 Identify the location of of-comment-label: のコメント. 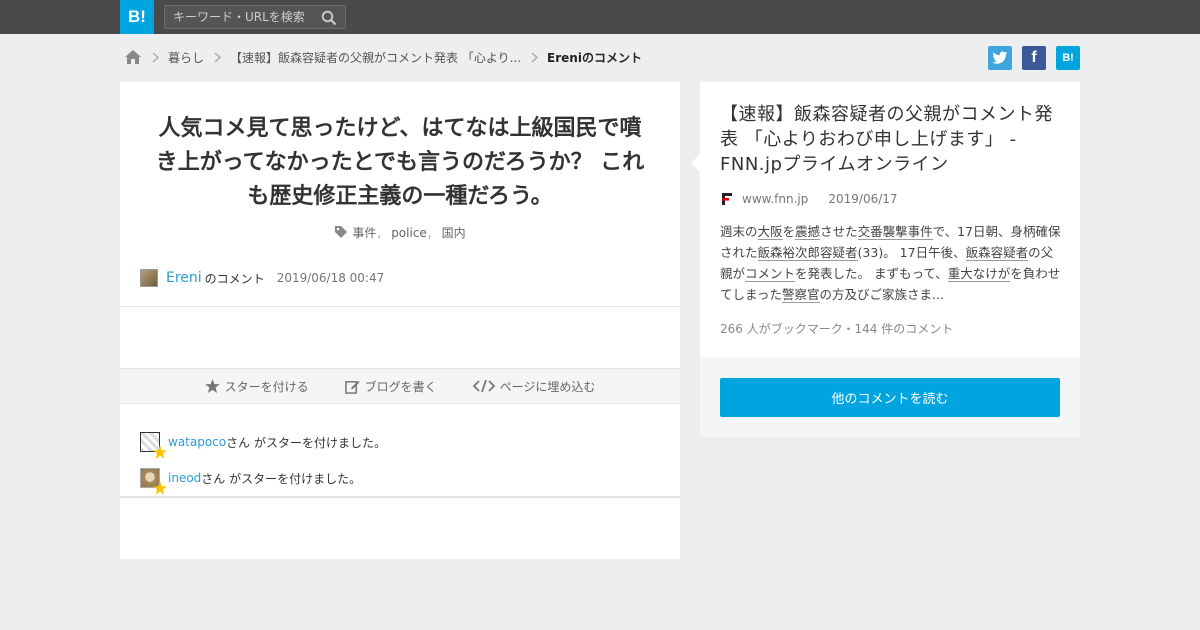
(234, 278).